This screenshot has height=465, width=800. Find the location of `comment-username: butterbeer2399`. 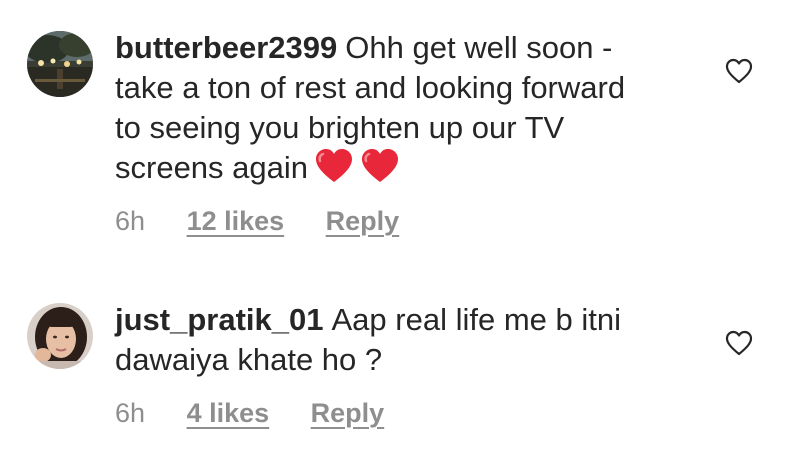

comment-username: butterbeer2399 is located at coordinates (226, 47).